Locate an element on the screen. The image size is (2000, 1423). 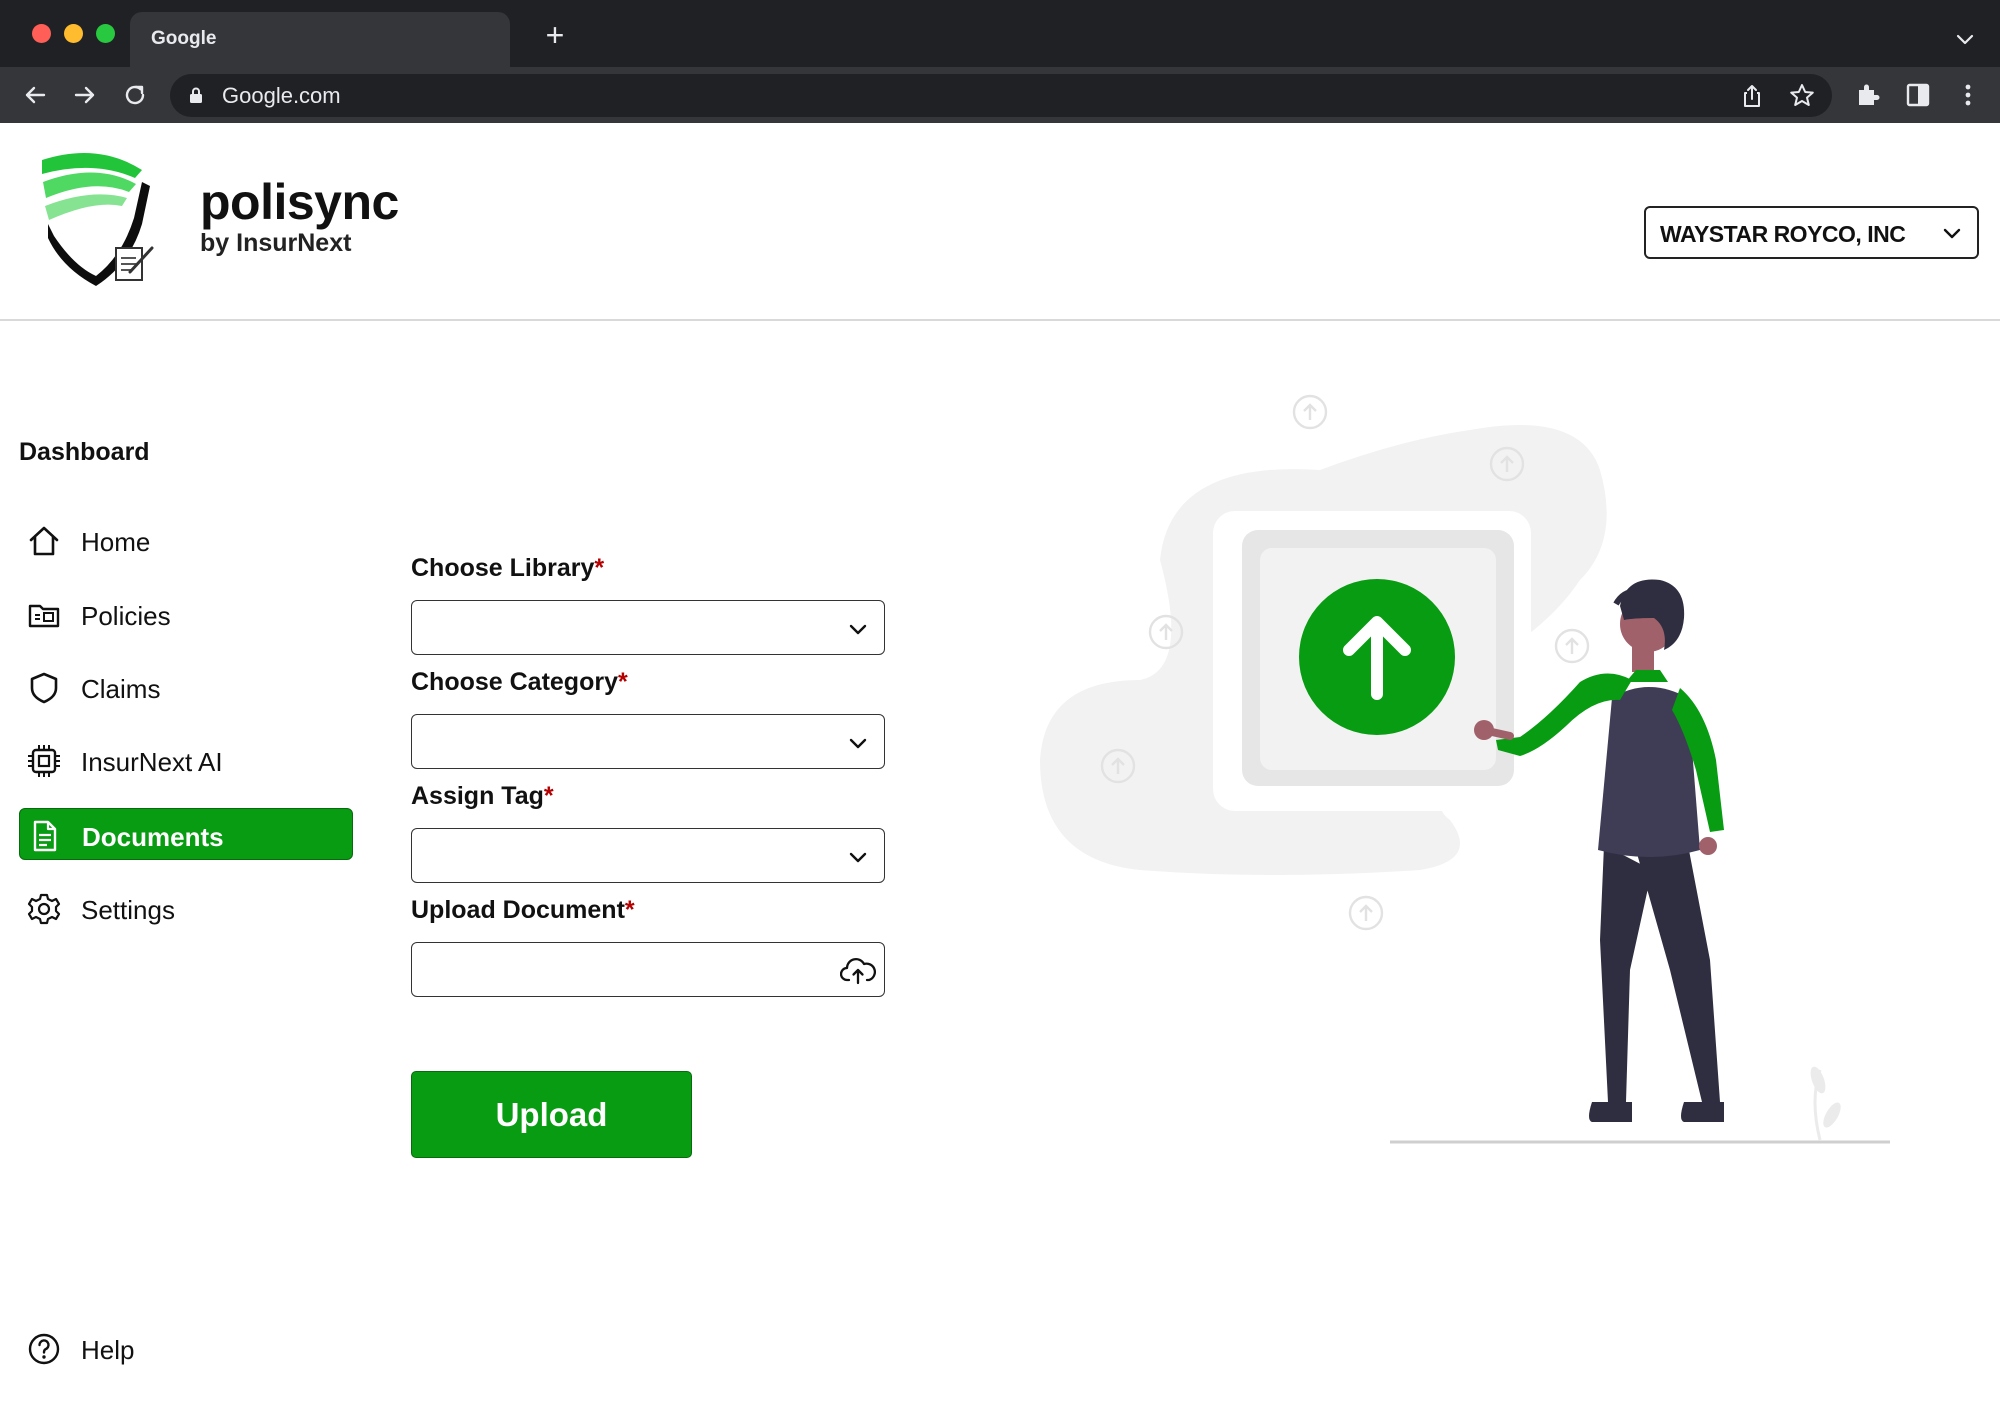
browser-toolbar: Google.com is located at coordinates (1000, 95).